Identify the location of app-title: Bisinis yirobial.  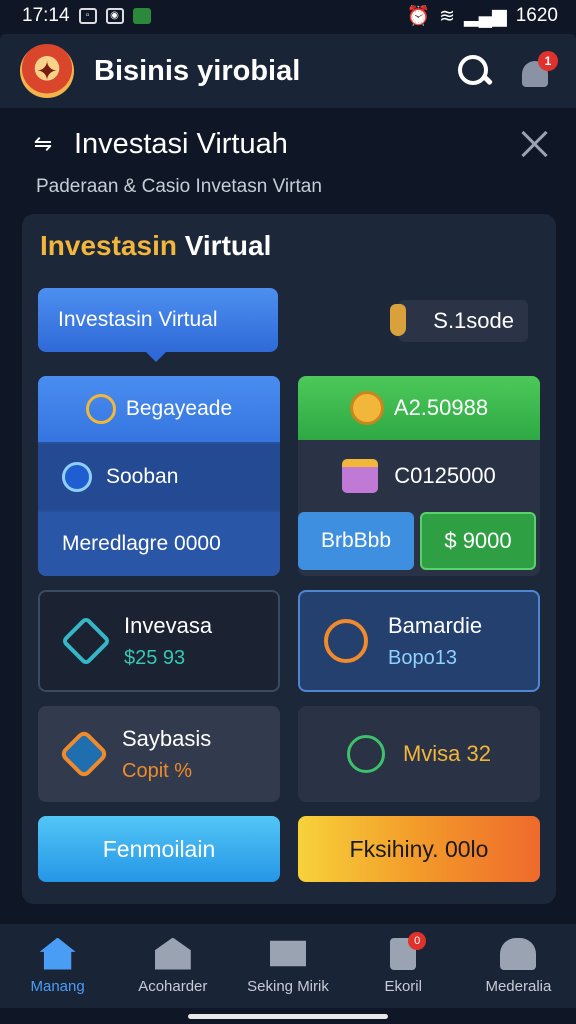
(197, 70).